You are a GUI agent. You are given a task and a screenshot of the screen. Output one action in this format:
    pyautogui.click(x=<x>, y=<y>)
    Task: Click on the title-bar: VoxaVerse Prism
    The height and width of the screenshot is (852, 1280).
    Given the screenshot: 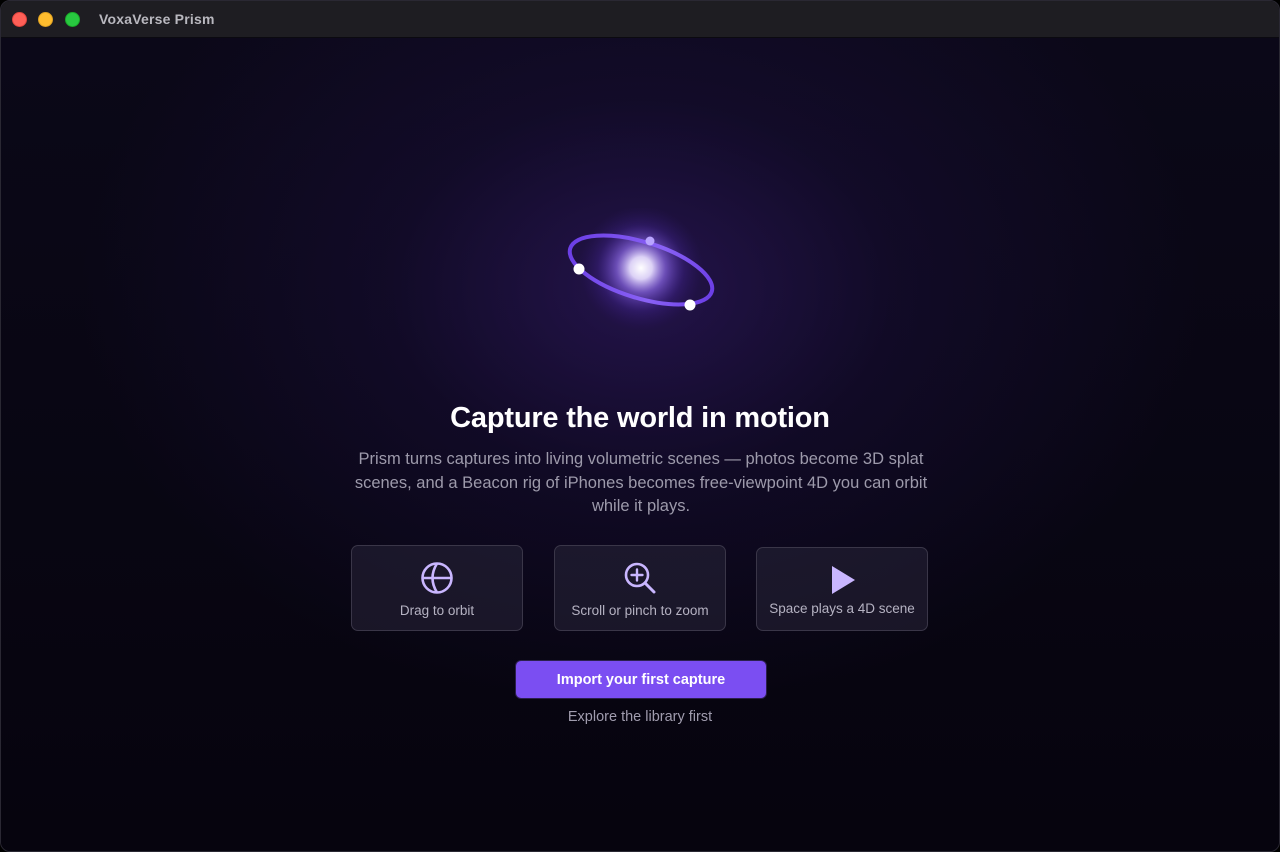 What is the action you would take?
    pyautogui.click(x=640, y=19)
    